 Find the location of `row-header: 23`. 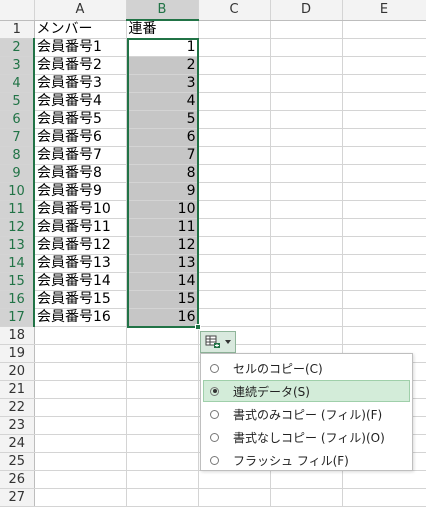

row-header: 23 is located at coordinates (17, 425).